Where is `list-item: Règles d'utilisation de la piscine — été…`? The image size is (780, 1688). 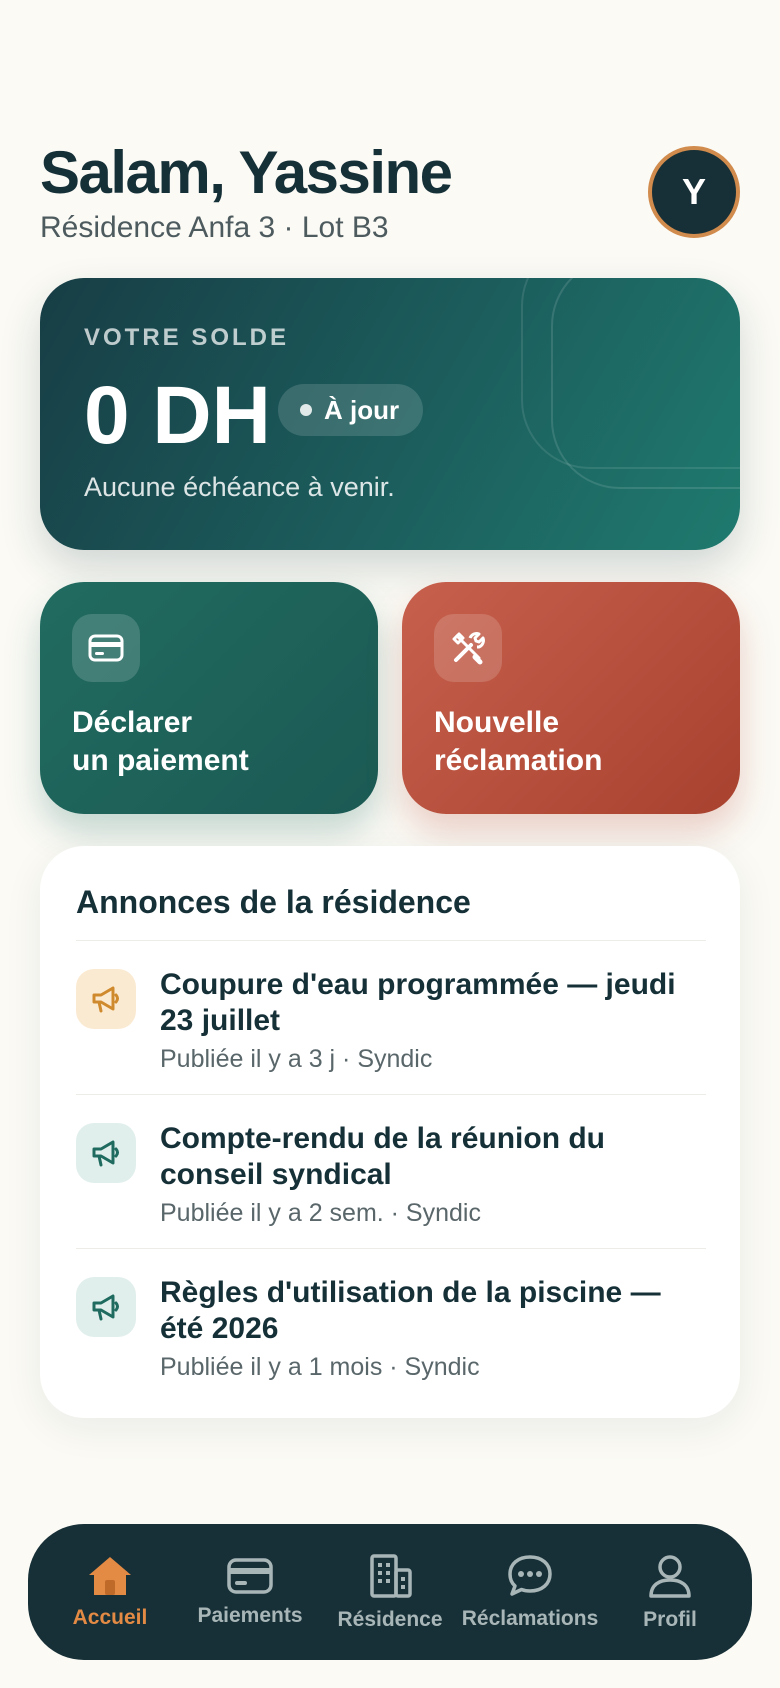
list-item: Règles d'utilisation de la piscine — été… is located at coordinates (391, 1325).